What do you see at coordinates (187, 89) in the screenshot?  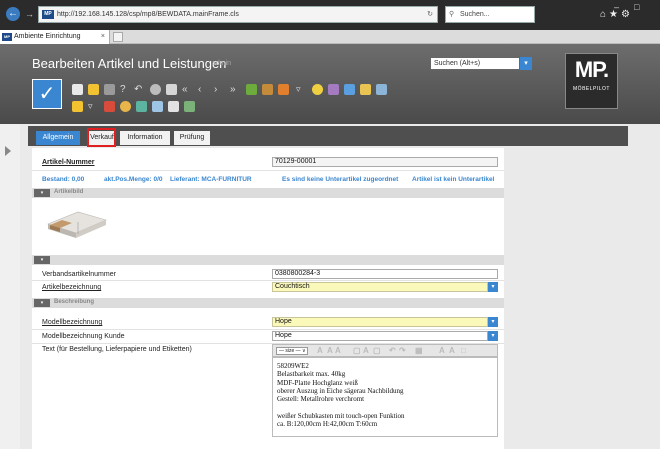 I see `first-record-icon: «` at bounding box center [187, 89].